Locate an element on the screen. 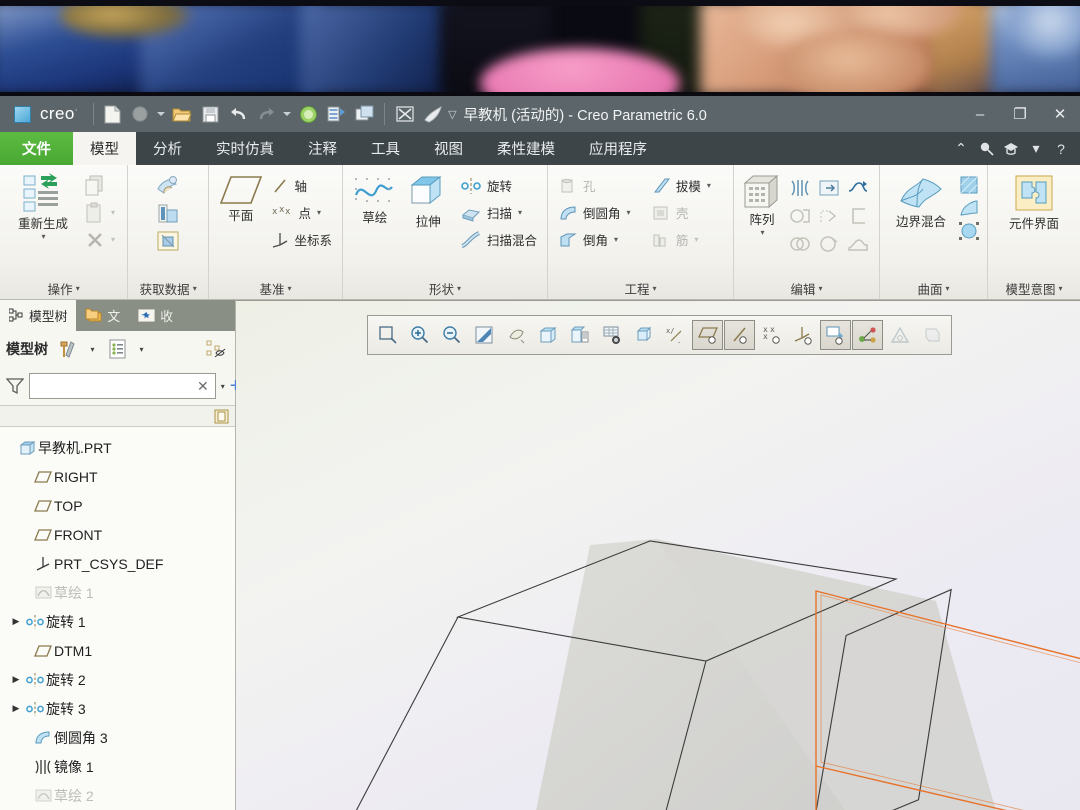  paste-caret-icon: ▾ is located at coordinates (113, 212).